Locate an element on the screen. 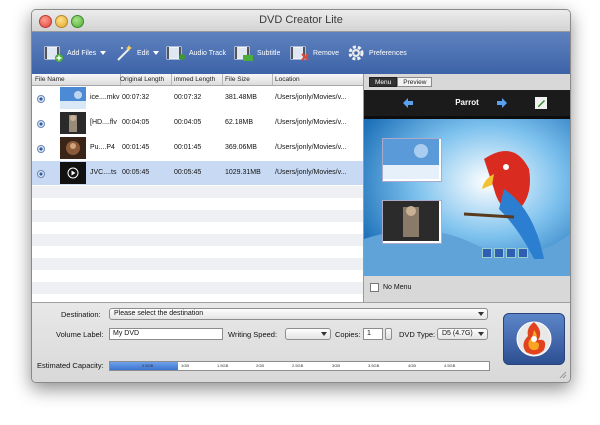  burn-button is located at coordinates (534, 339).